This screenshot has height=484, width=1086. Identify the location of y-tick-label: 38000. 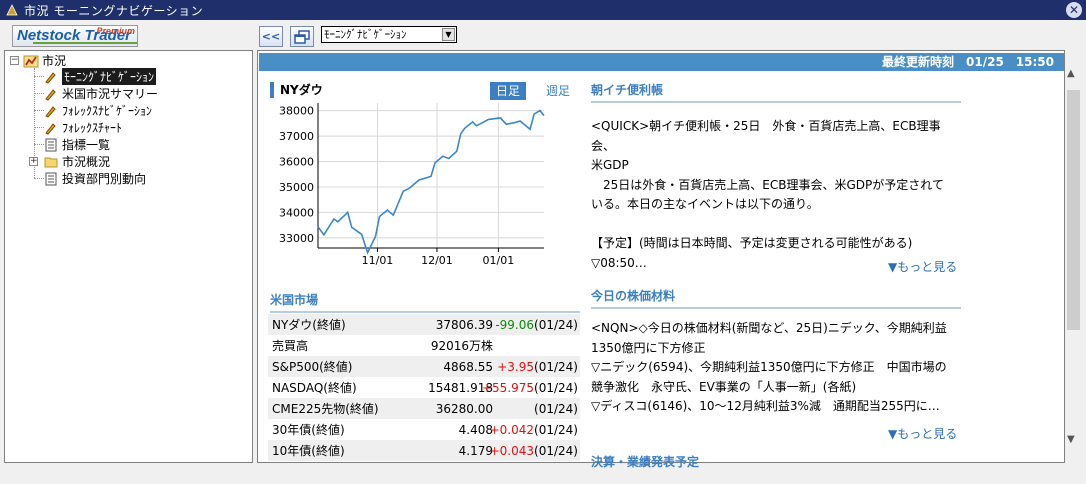
(296, 111).